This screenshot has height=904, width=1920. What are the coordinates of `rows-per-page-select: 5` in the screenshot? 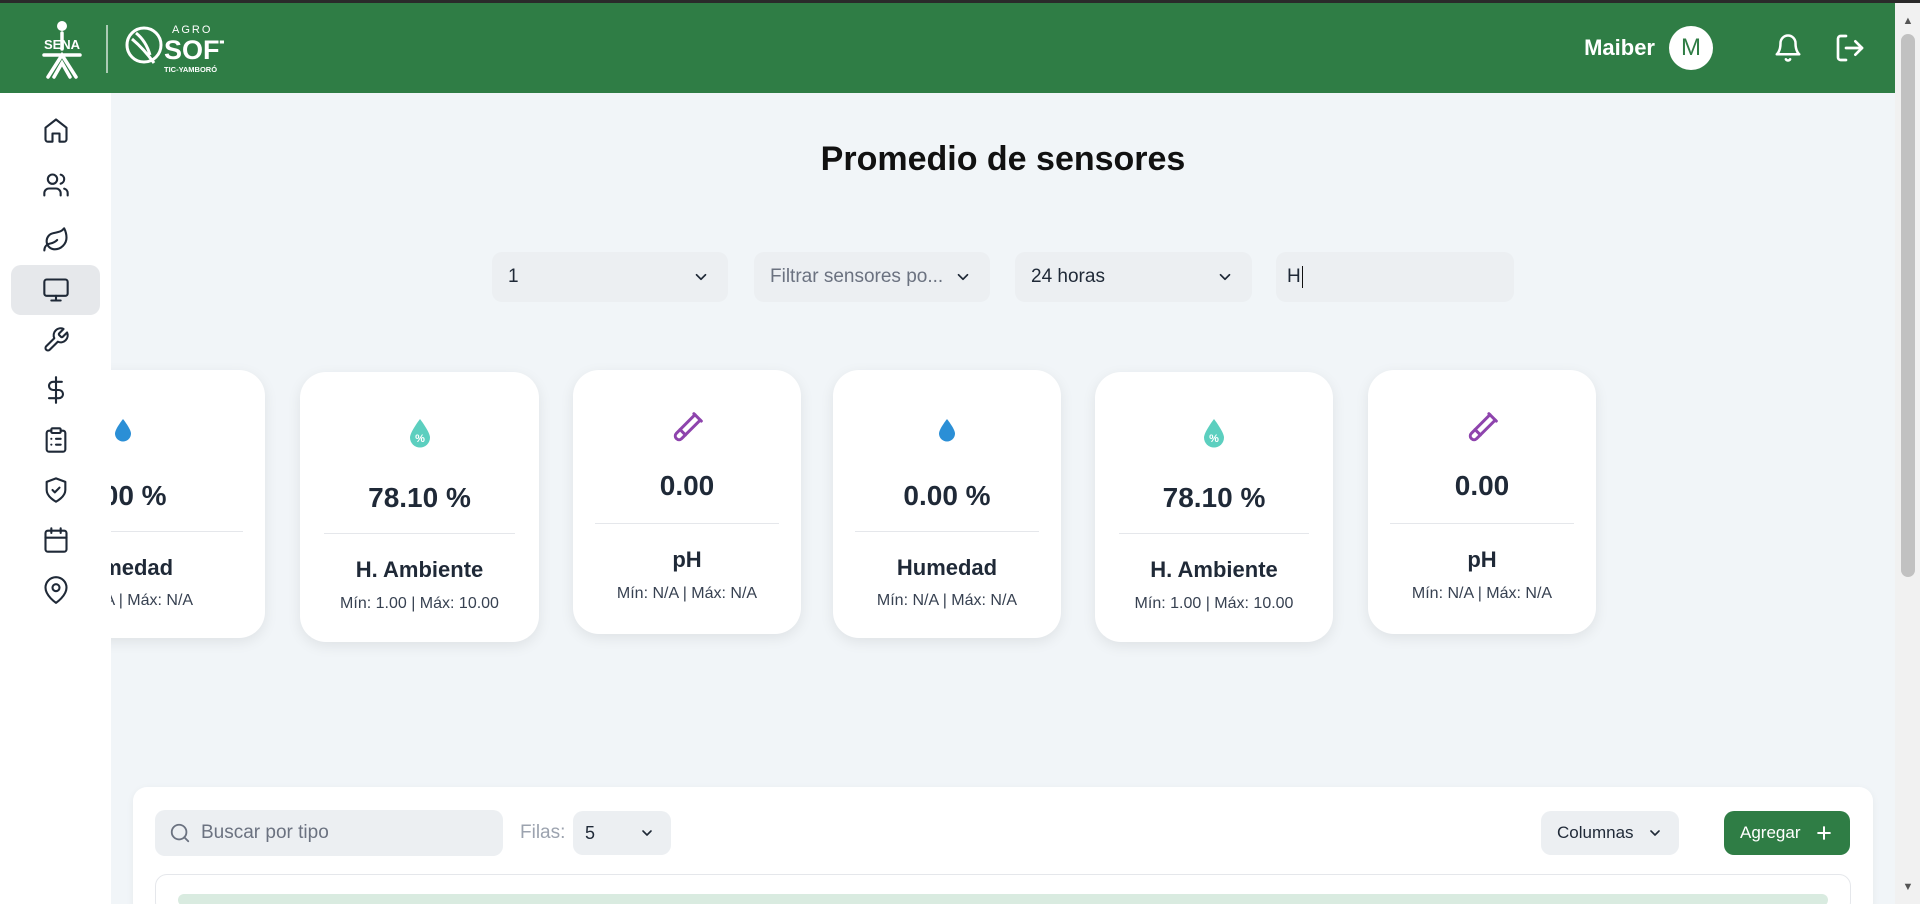 It's located at (622, 833).